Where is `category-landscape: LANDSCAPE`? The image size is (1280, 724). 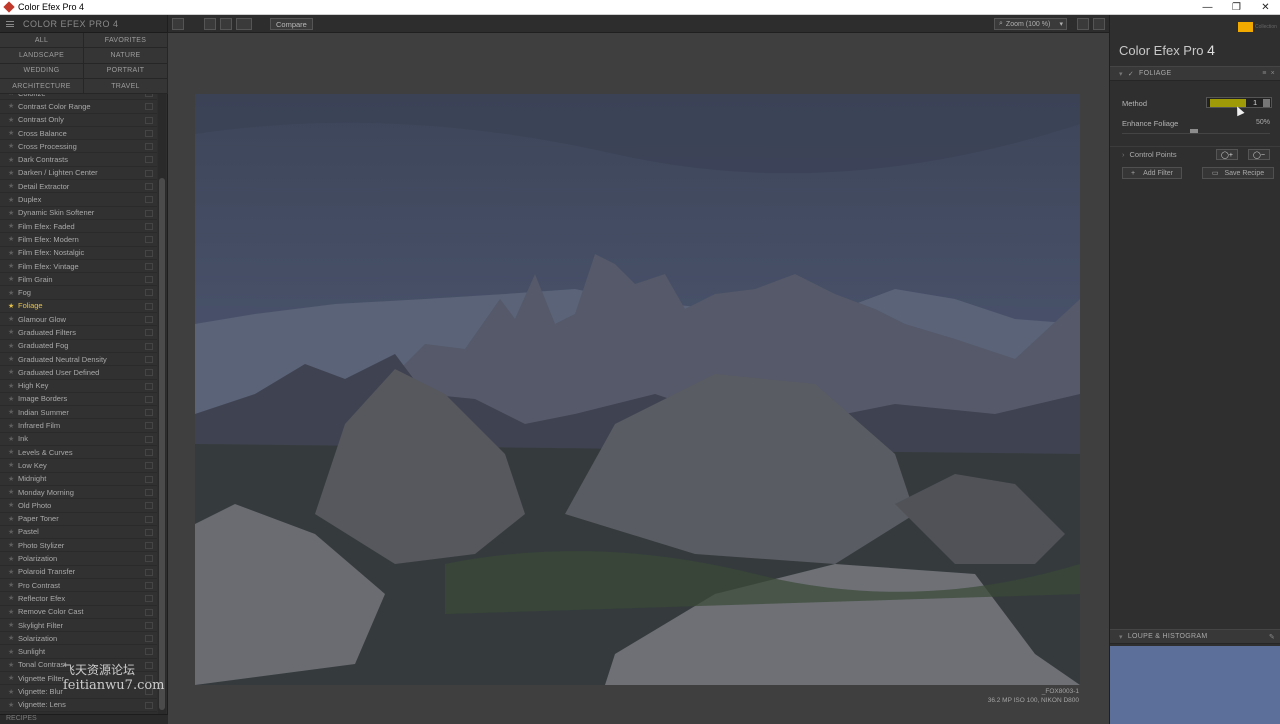
category-landscape: LANDSCAPE is located at coordinates (42, 56).